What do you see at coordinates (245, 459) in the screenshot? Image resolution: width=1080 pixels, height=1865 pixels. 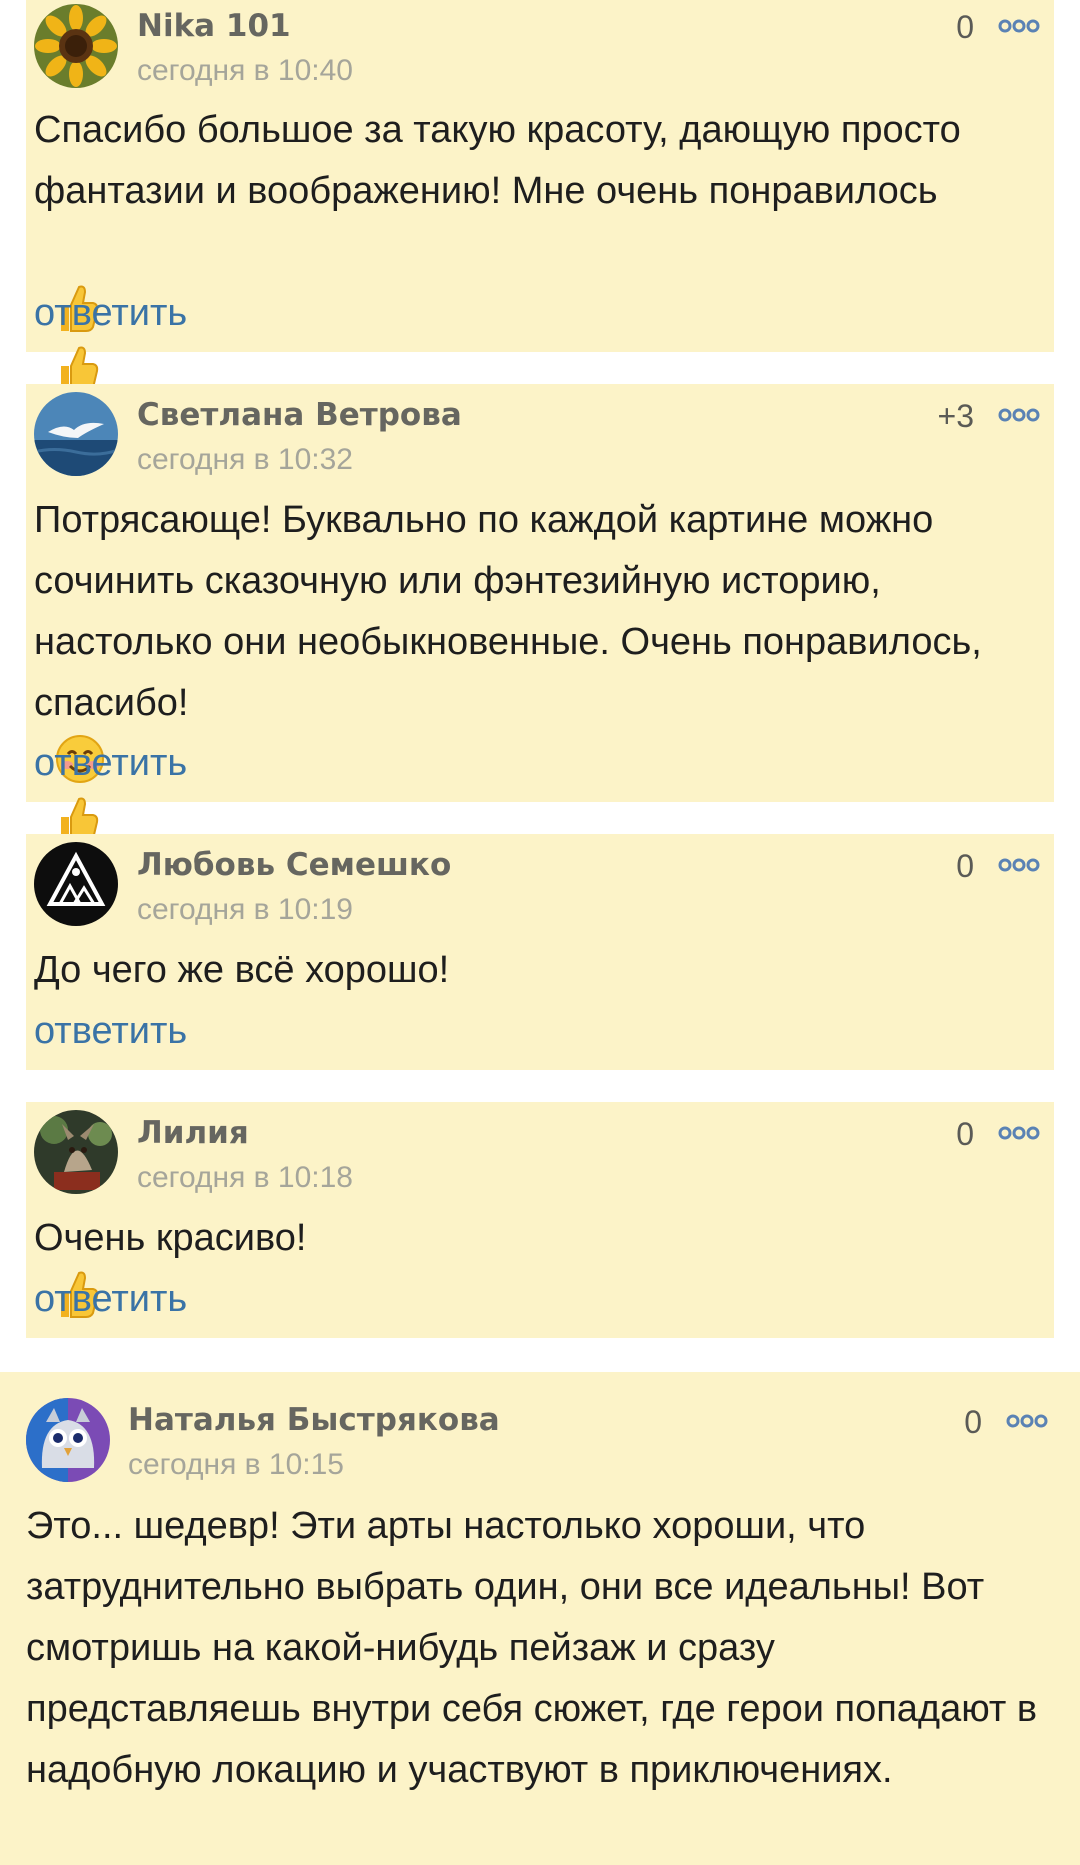 I see `comment-time: сегодня в 10:32` at bounding box center [245, 459].